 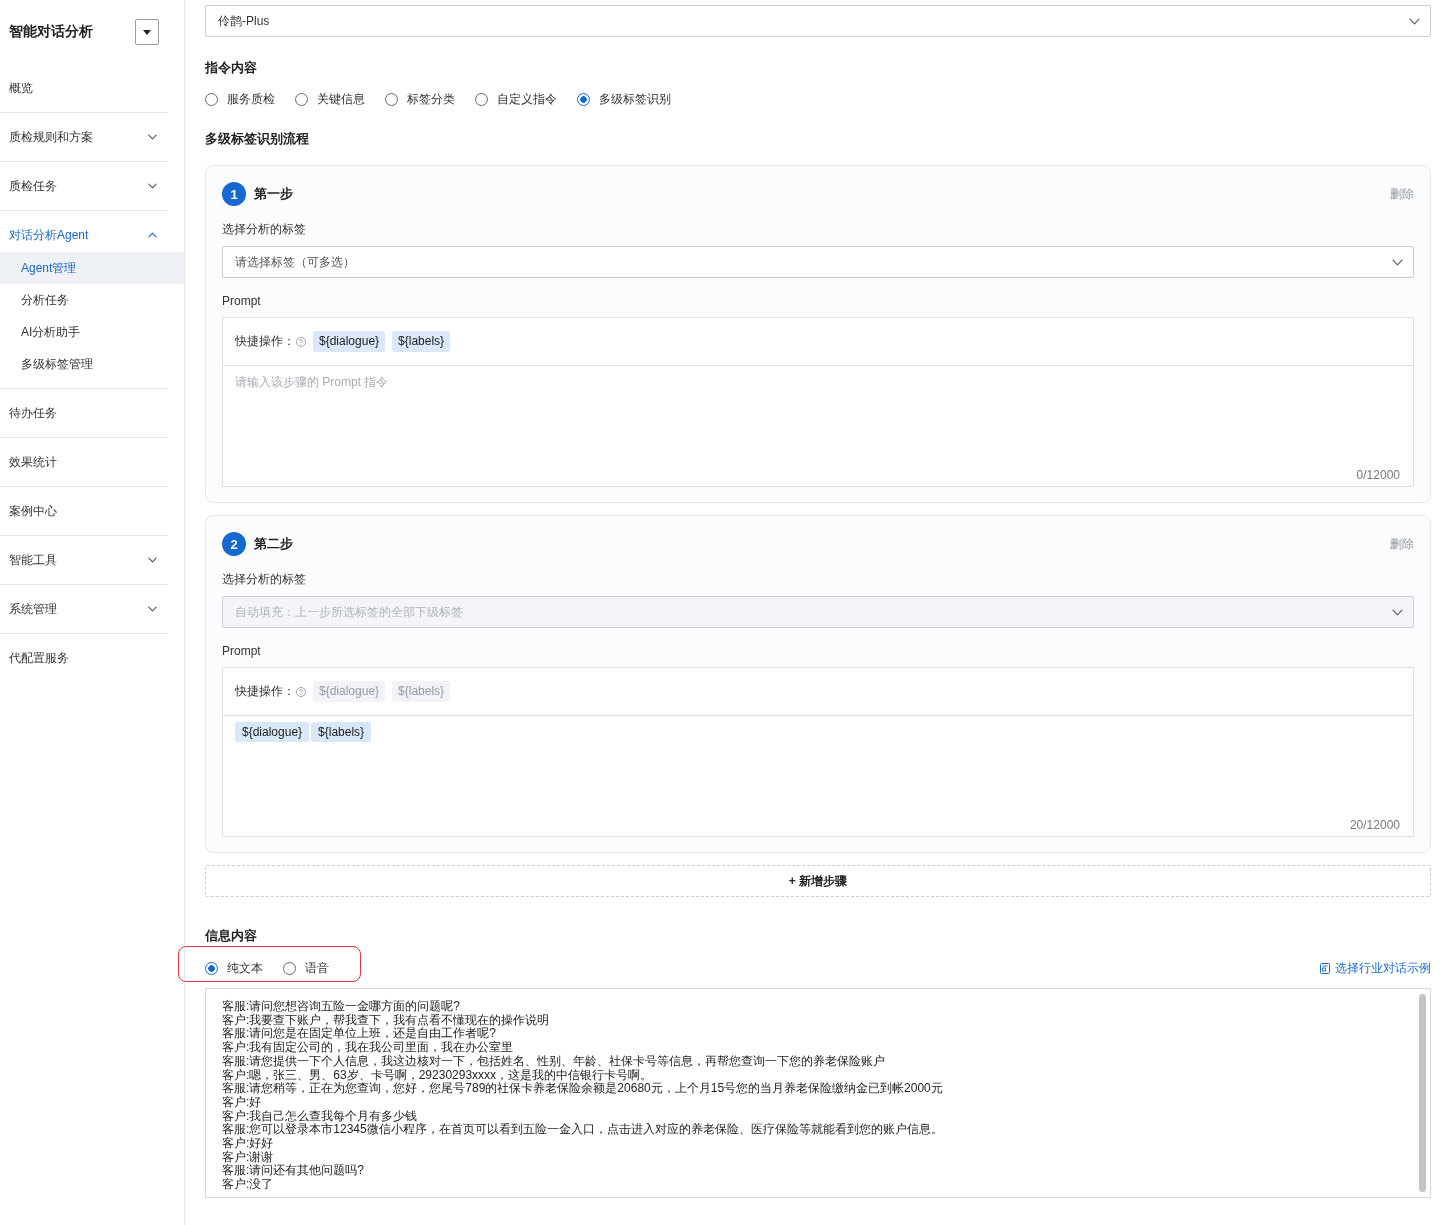 What do you see at coordinates (527, 99) in the screenshot?
I see `radio-label: 自定义指令` at bounding box center [527, 99].